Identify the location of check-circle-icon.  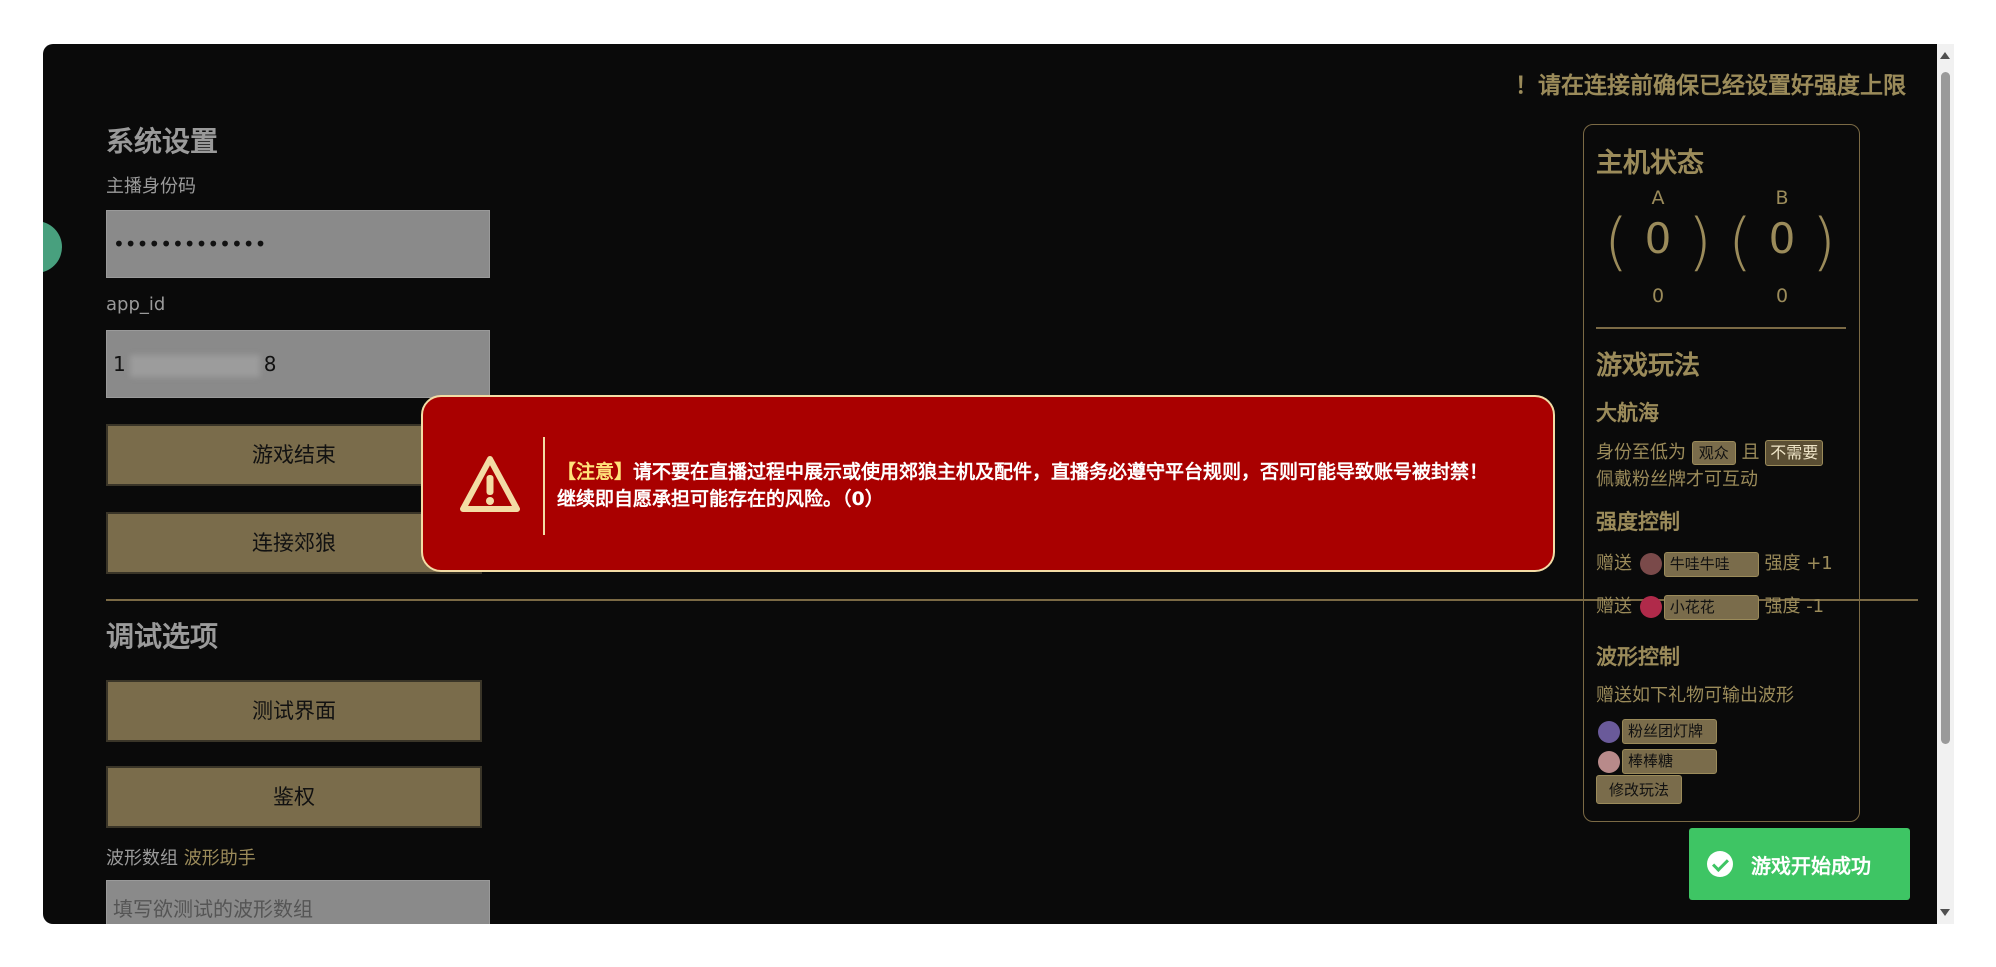
(1720, 864).